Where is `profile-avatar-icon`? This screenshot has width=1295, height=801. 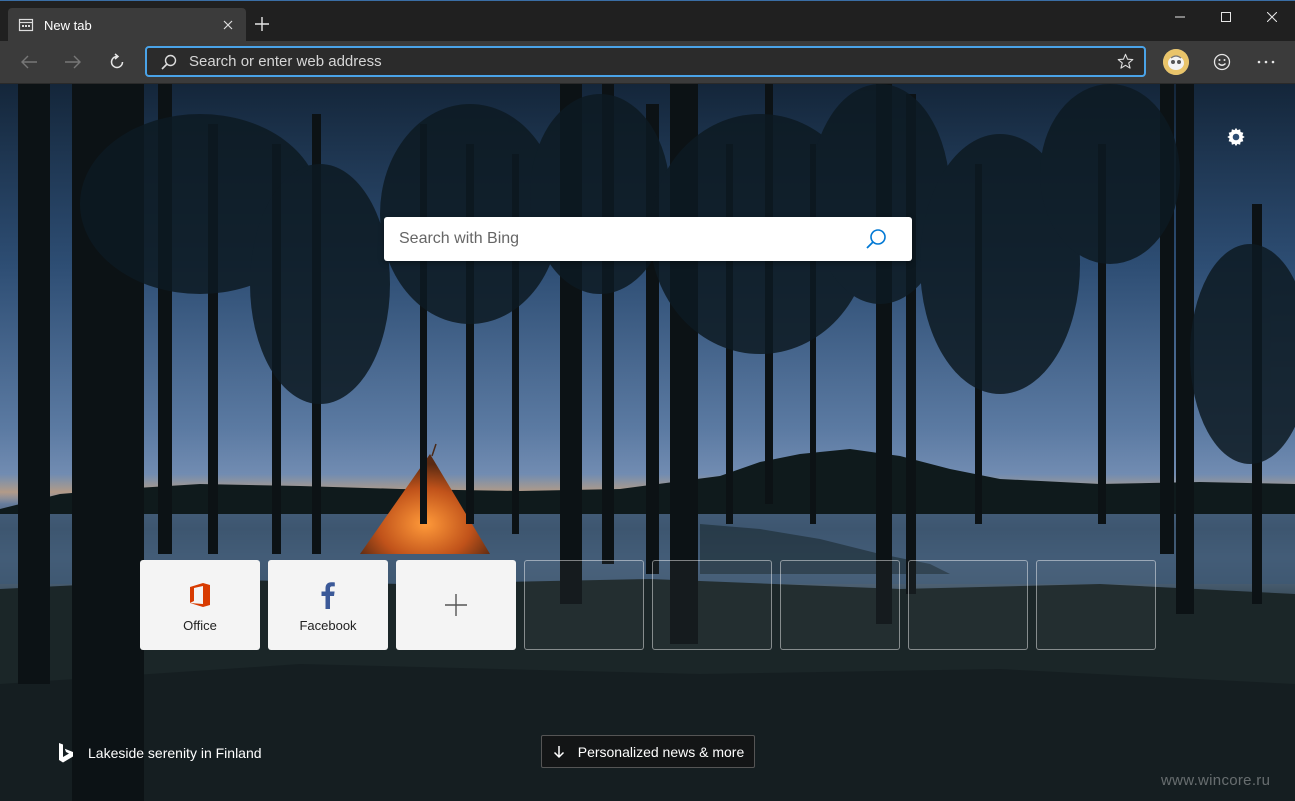 profile-avatar-icon is located at coordinates (1176, 62).